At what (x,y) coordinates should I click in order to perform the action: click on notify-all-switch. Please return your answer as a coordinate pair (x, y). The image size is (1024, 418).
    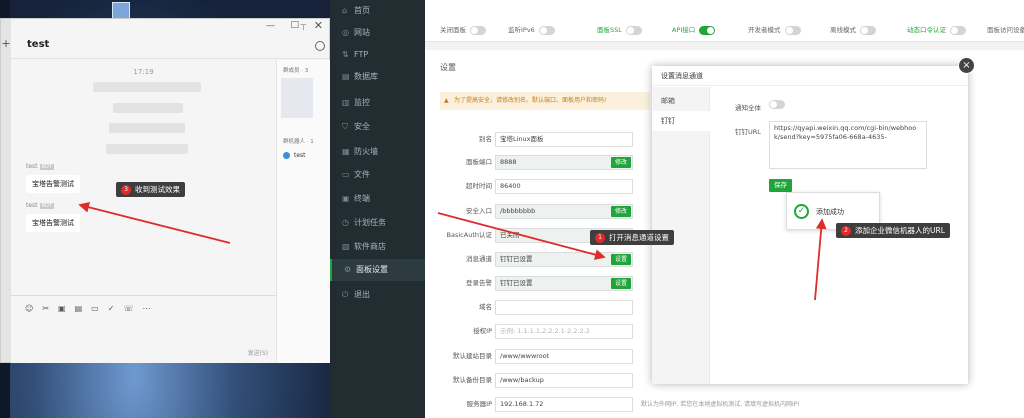
    Looking at the image, I should click on (777, 104).